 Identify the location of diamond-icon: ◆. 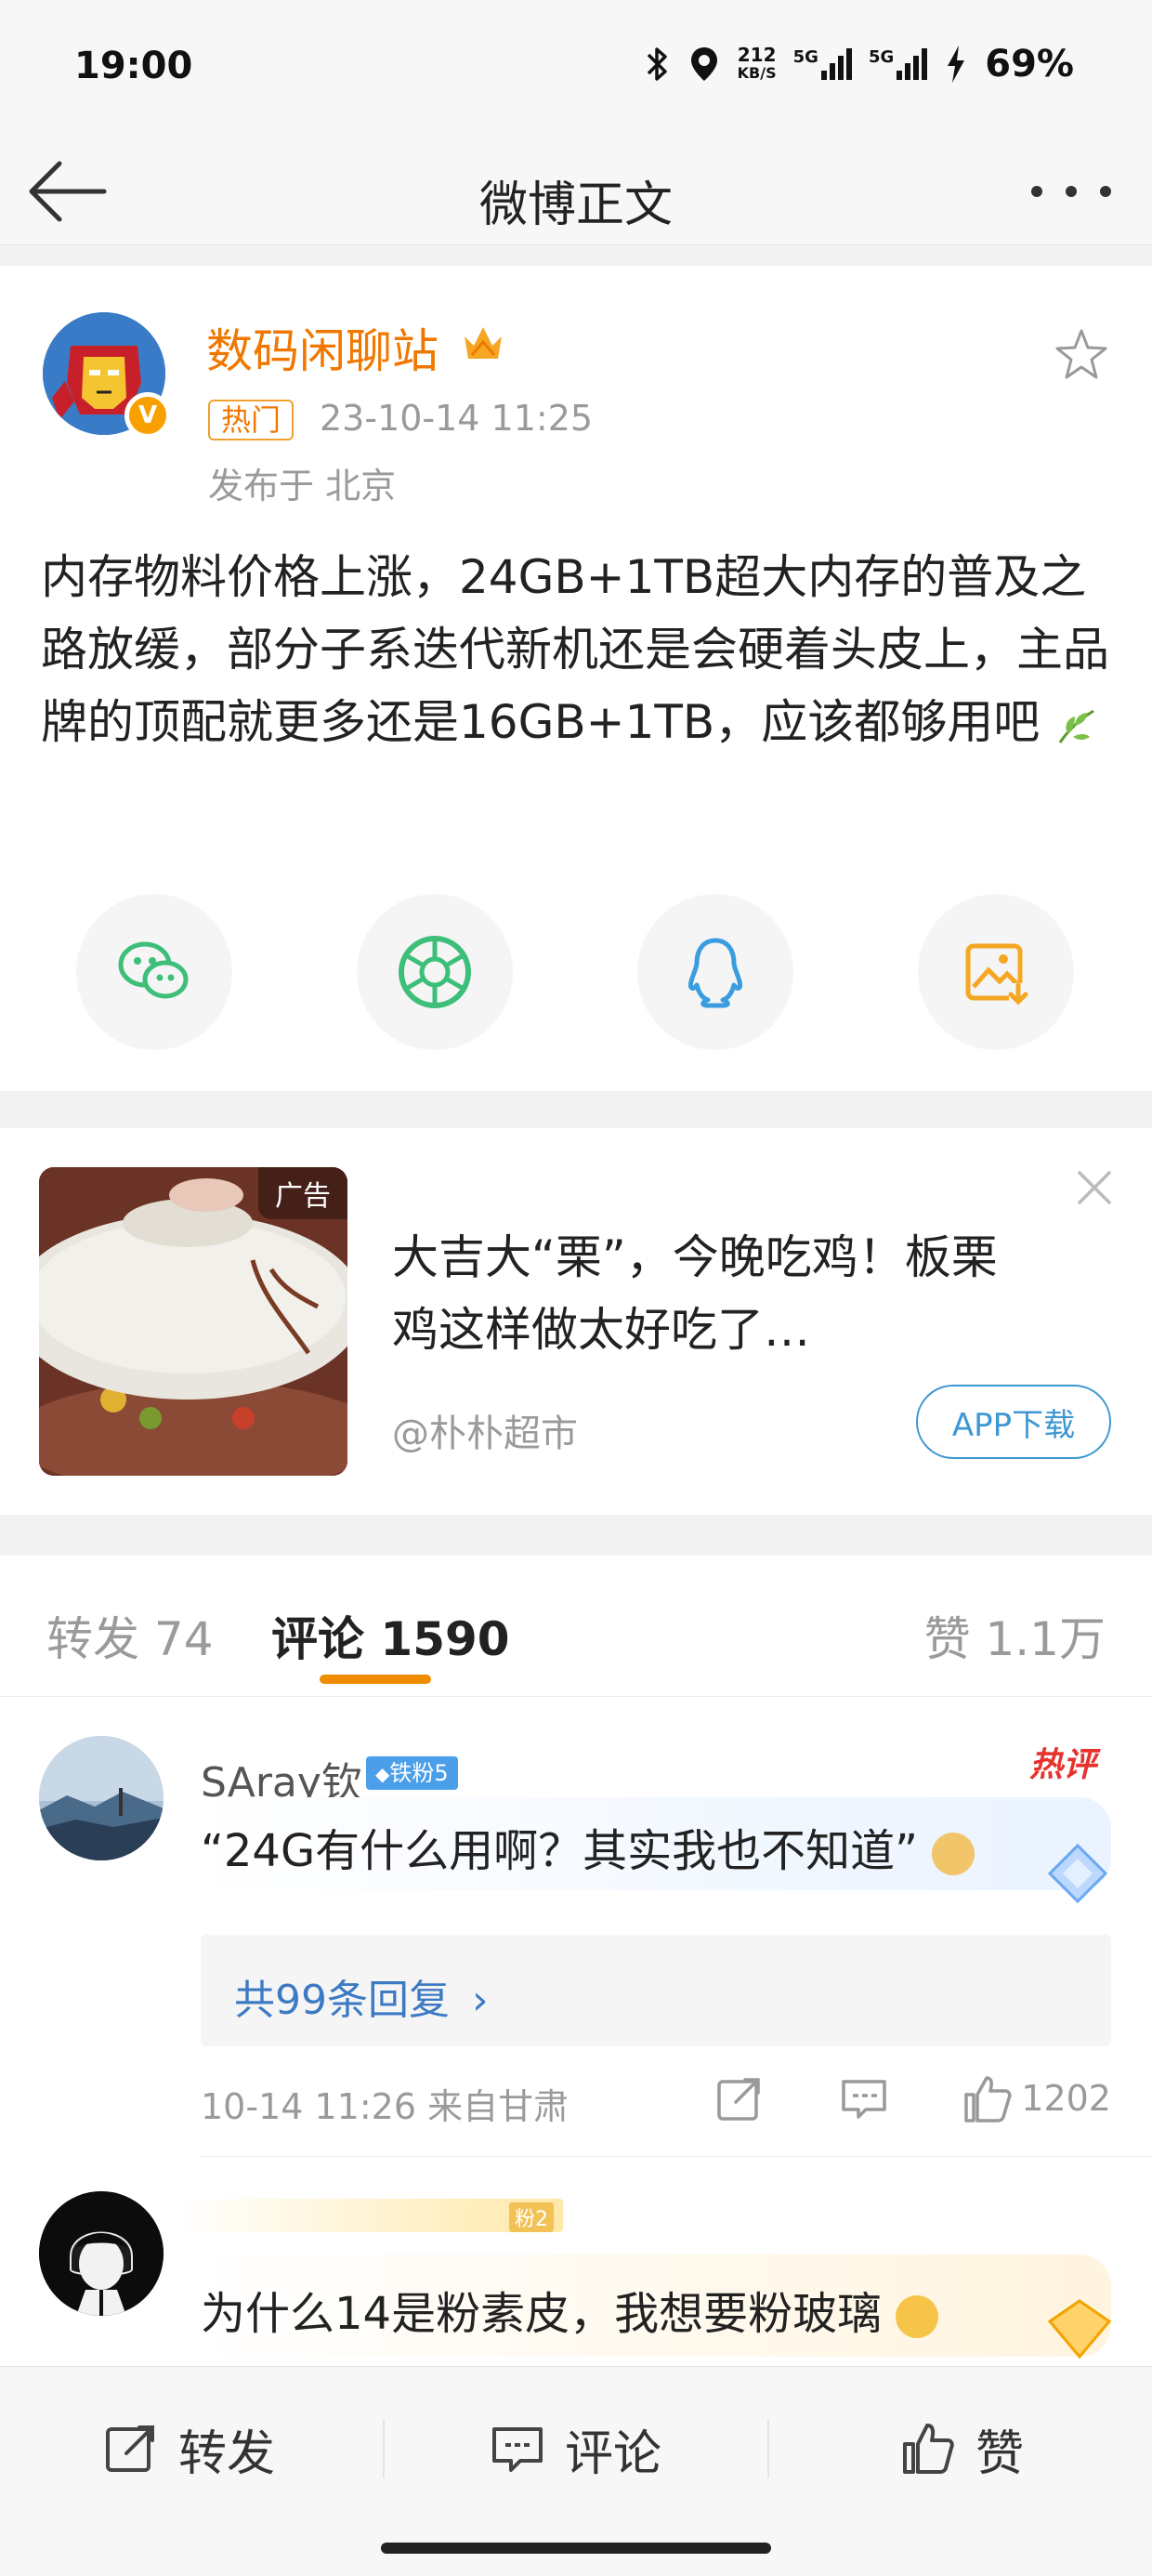
(382, 1774).